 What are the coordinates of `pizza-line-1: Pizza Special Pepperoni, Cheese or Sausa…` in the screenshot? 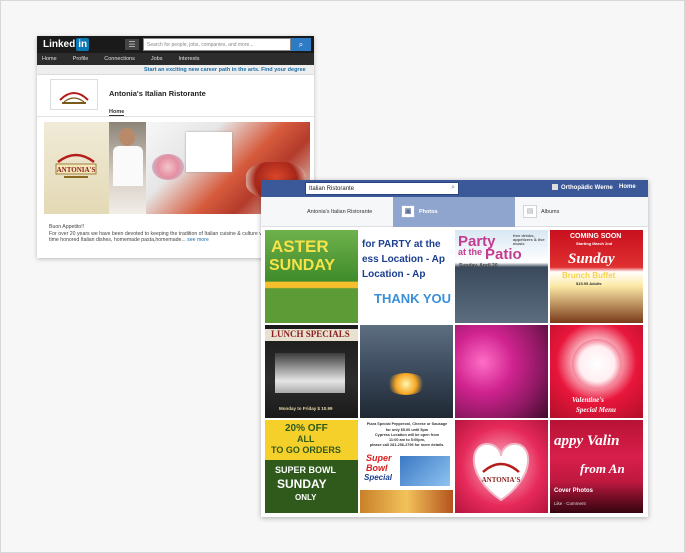 It's located at (407, 424).